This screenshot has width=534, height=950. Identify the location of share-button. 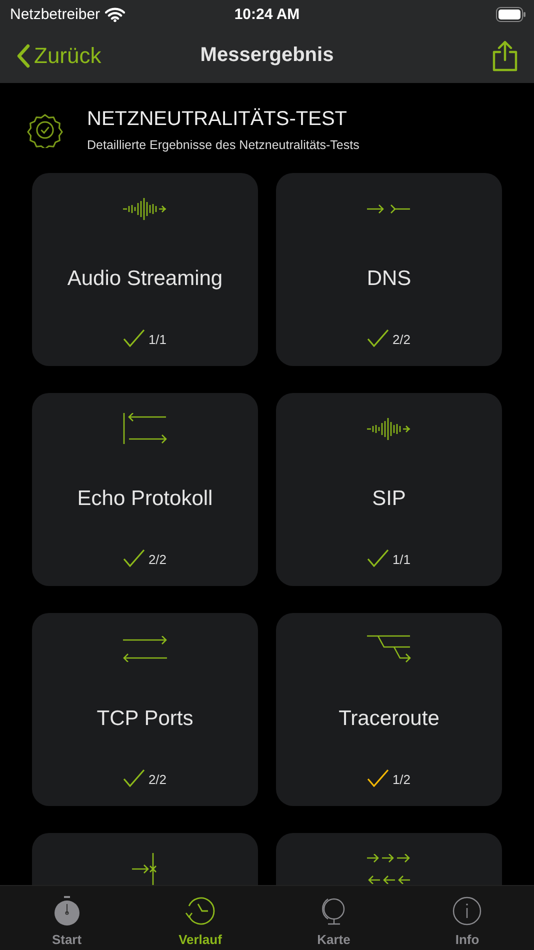
(505, 56).